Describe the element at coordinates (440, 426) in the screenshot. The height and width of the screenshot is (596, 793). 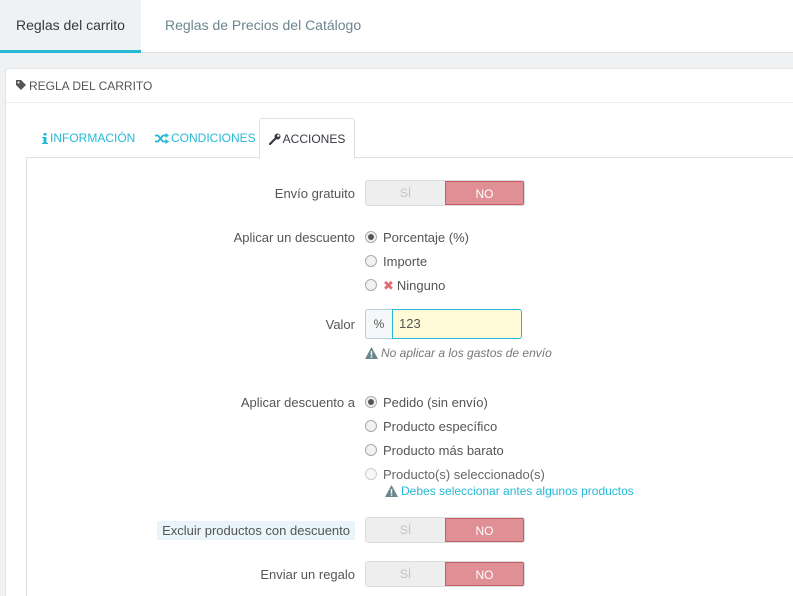
I see `radio-specific-label: Producto específico` at that location.